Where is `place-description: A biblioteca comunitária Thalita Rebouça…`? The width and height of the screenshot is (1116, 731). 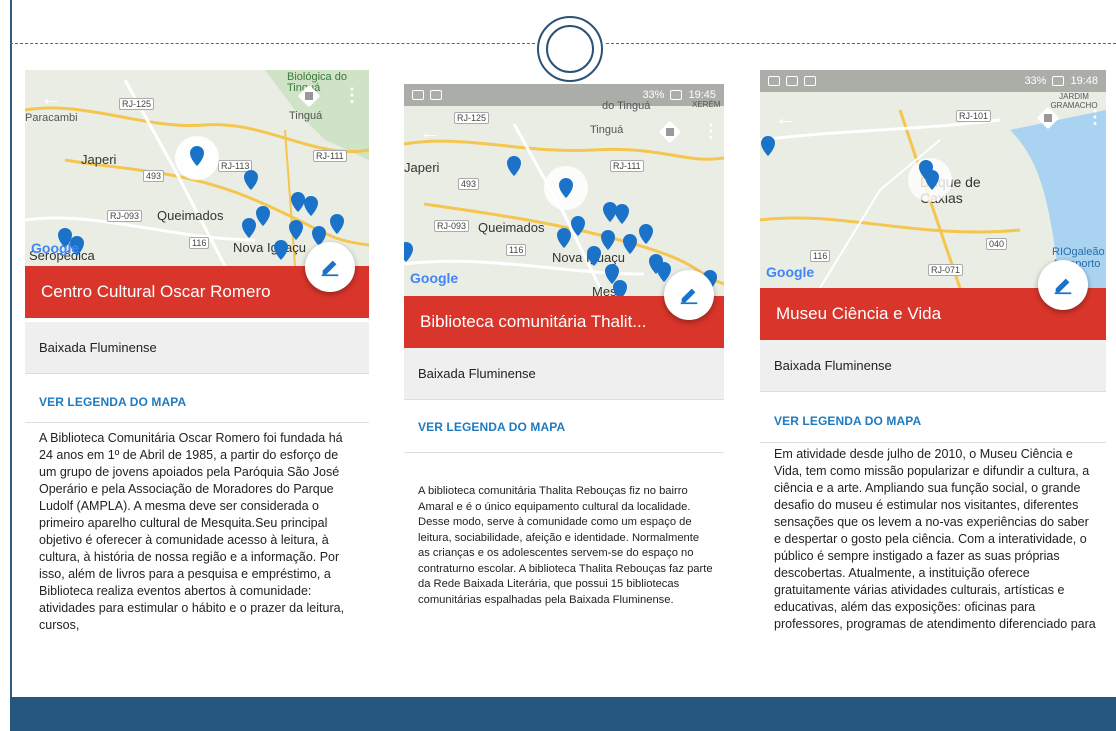
place-description: A biblioteca comunitária Thalita Rebouça… is located at coordinates (565, 545).